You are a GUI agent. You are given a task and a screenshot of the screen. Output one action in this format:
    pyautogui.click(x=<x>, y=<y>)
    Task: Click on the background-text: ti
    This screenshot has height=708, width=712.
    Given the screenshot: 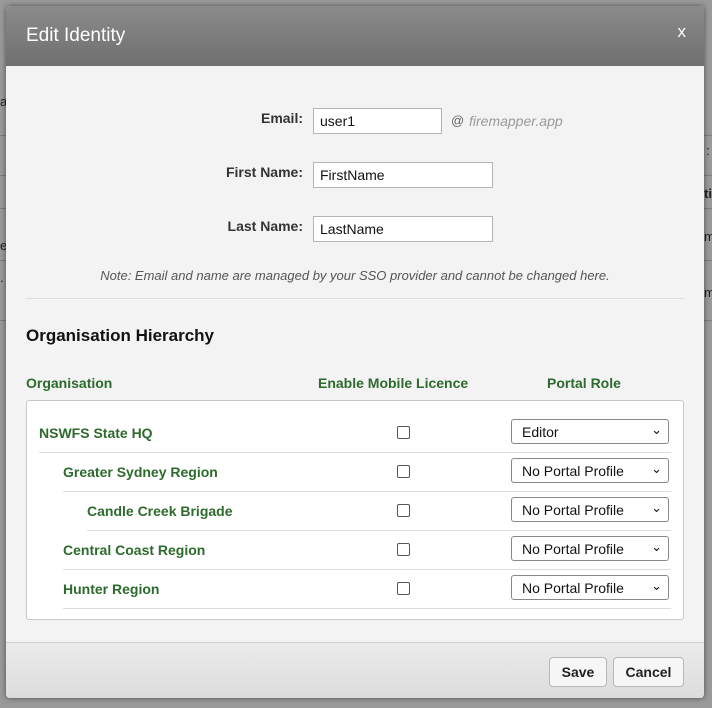 What is the action you would take?
    pyautogui.click(x=708, y=193)
    